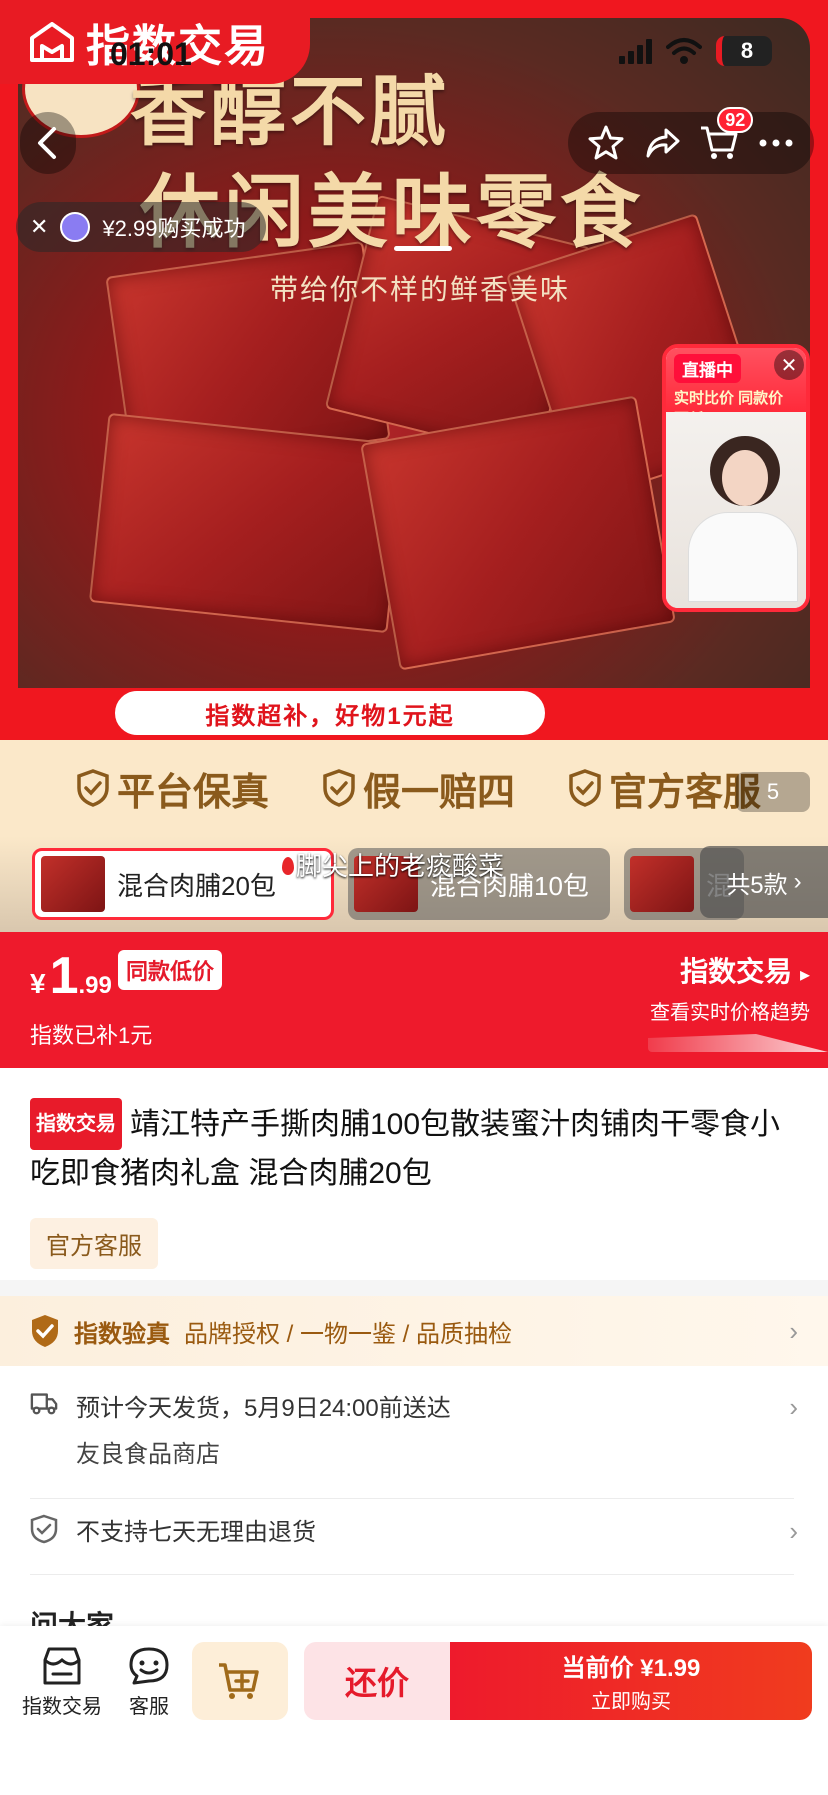 The image size is (828, 1795). I want to click on caret-right-icon: ▸, so click(804, 975).